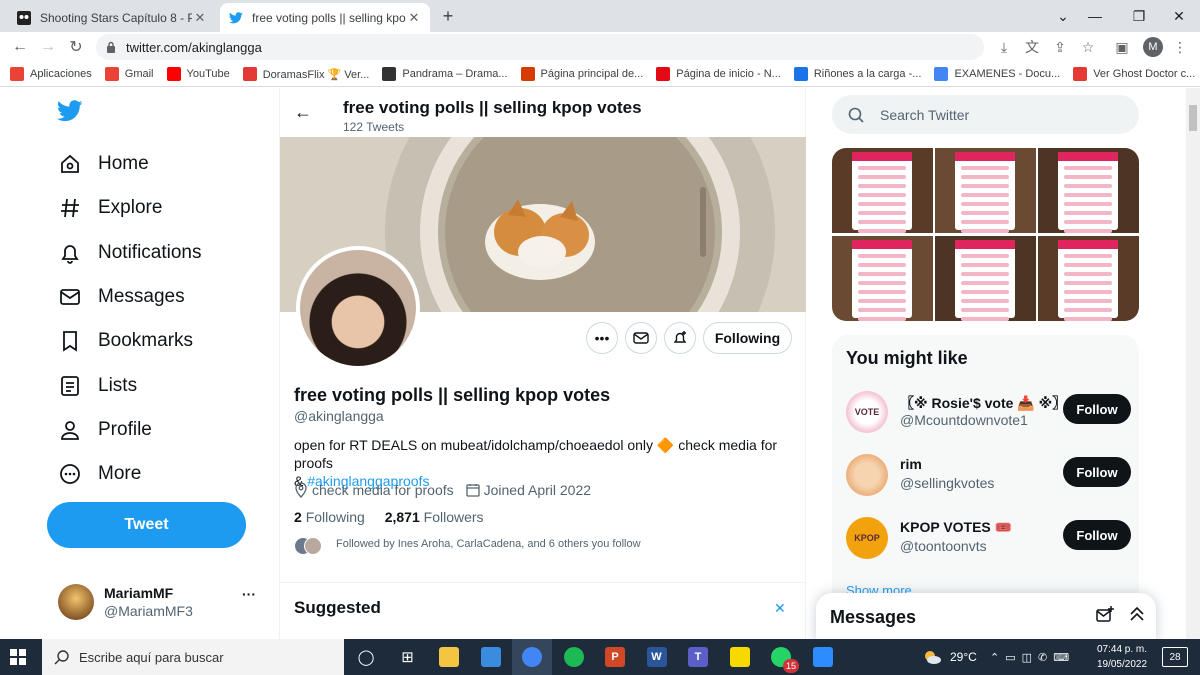 Image resolution: width=1200 pixels, height=675 pixels. I want to click on translate-icon: 文, so click(1032, 47).